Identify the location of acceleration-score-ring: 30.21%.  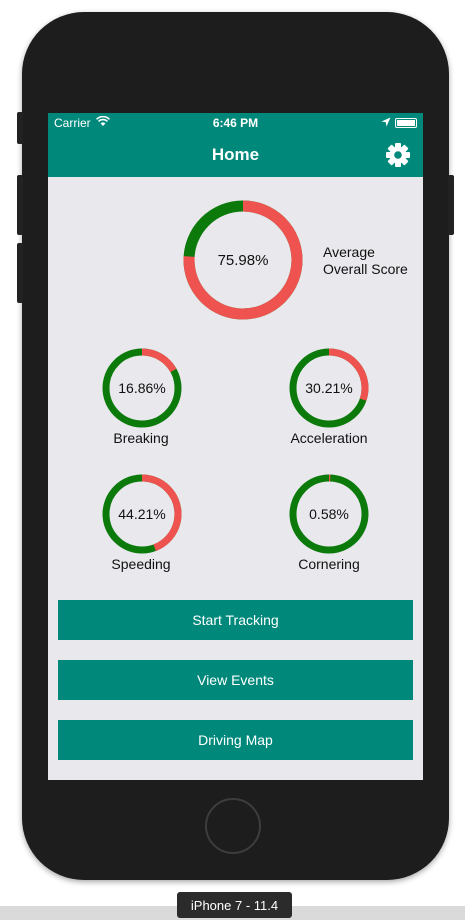
(329, 388).